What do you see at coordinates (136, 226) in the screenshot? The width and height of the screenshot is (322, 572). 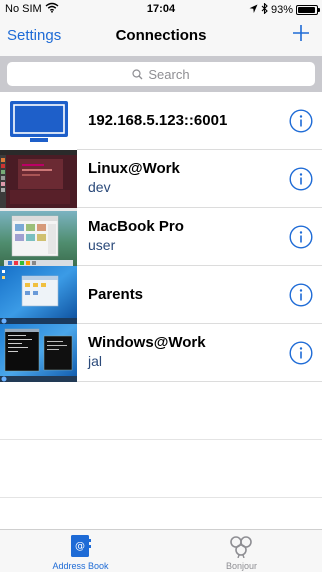 I see `connection-name: MacBook Pro` at bounding box center [136, 226].